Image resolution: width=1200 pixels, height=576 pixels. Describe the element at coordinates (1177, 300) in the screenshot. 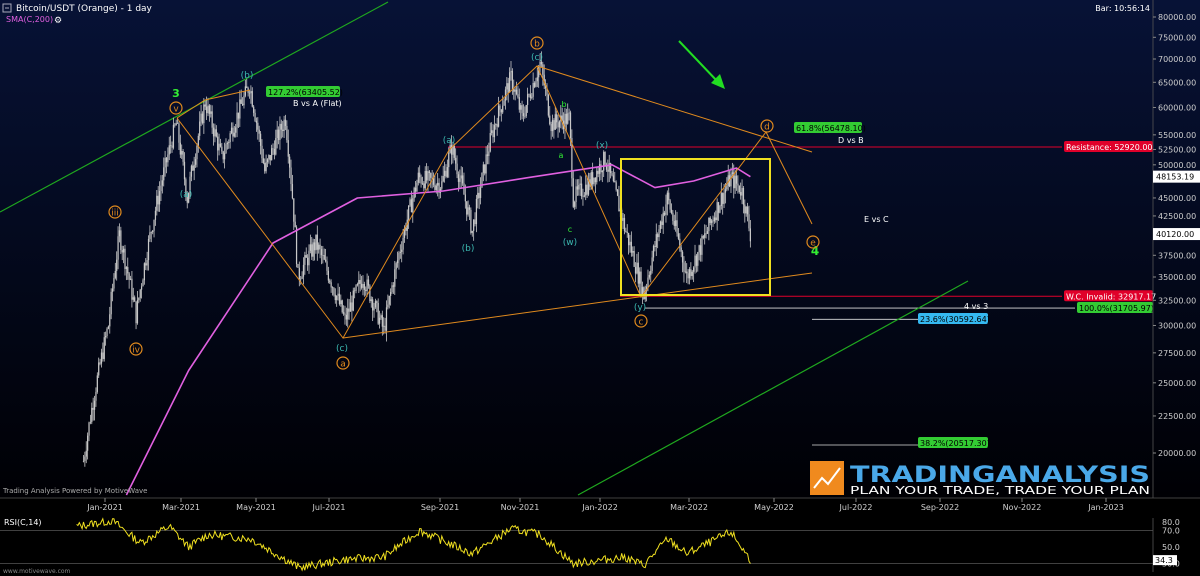

I see `price-tick-label: 32500.00` at that location.